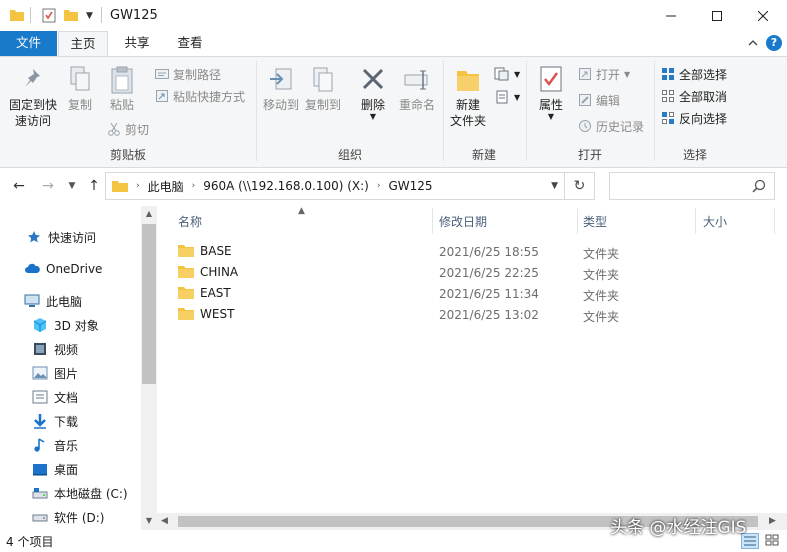  Describe the element at coordinates (489, 294) in the screenshot. I see `file-date: 2021/6/25 11:34` at that location.